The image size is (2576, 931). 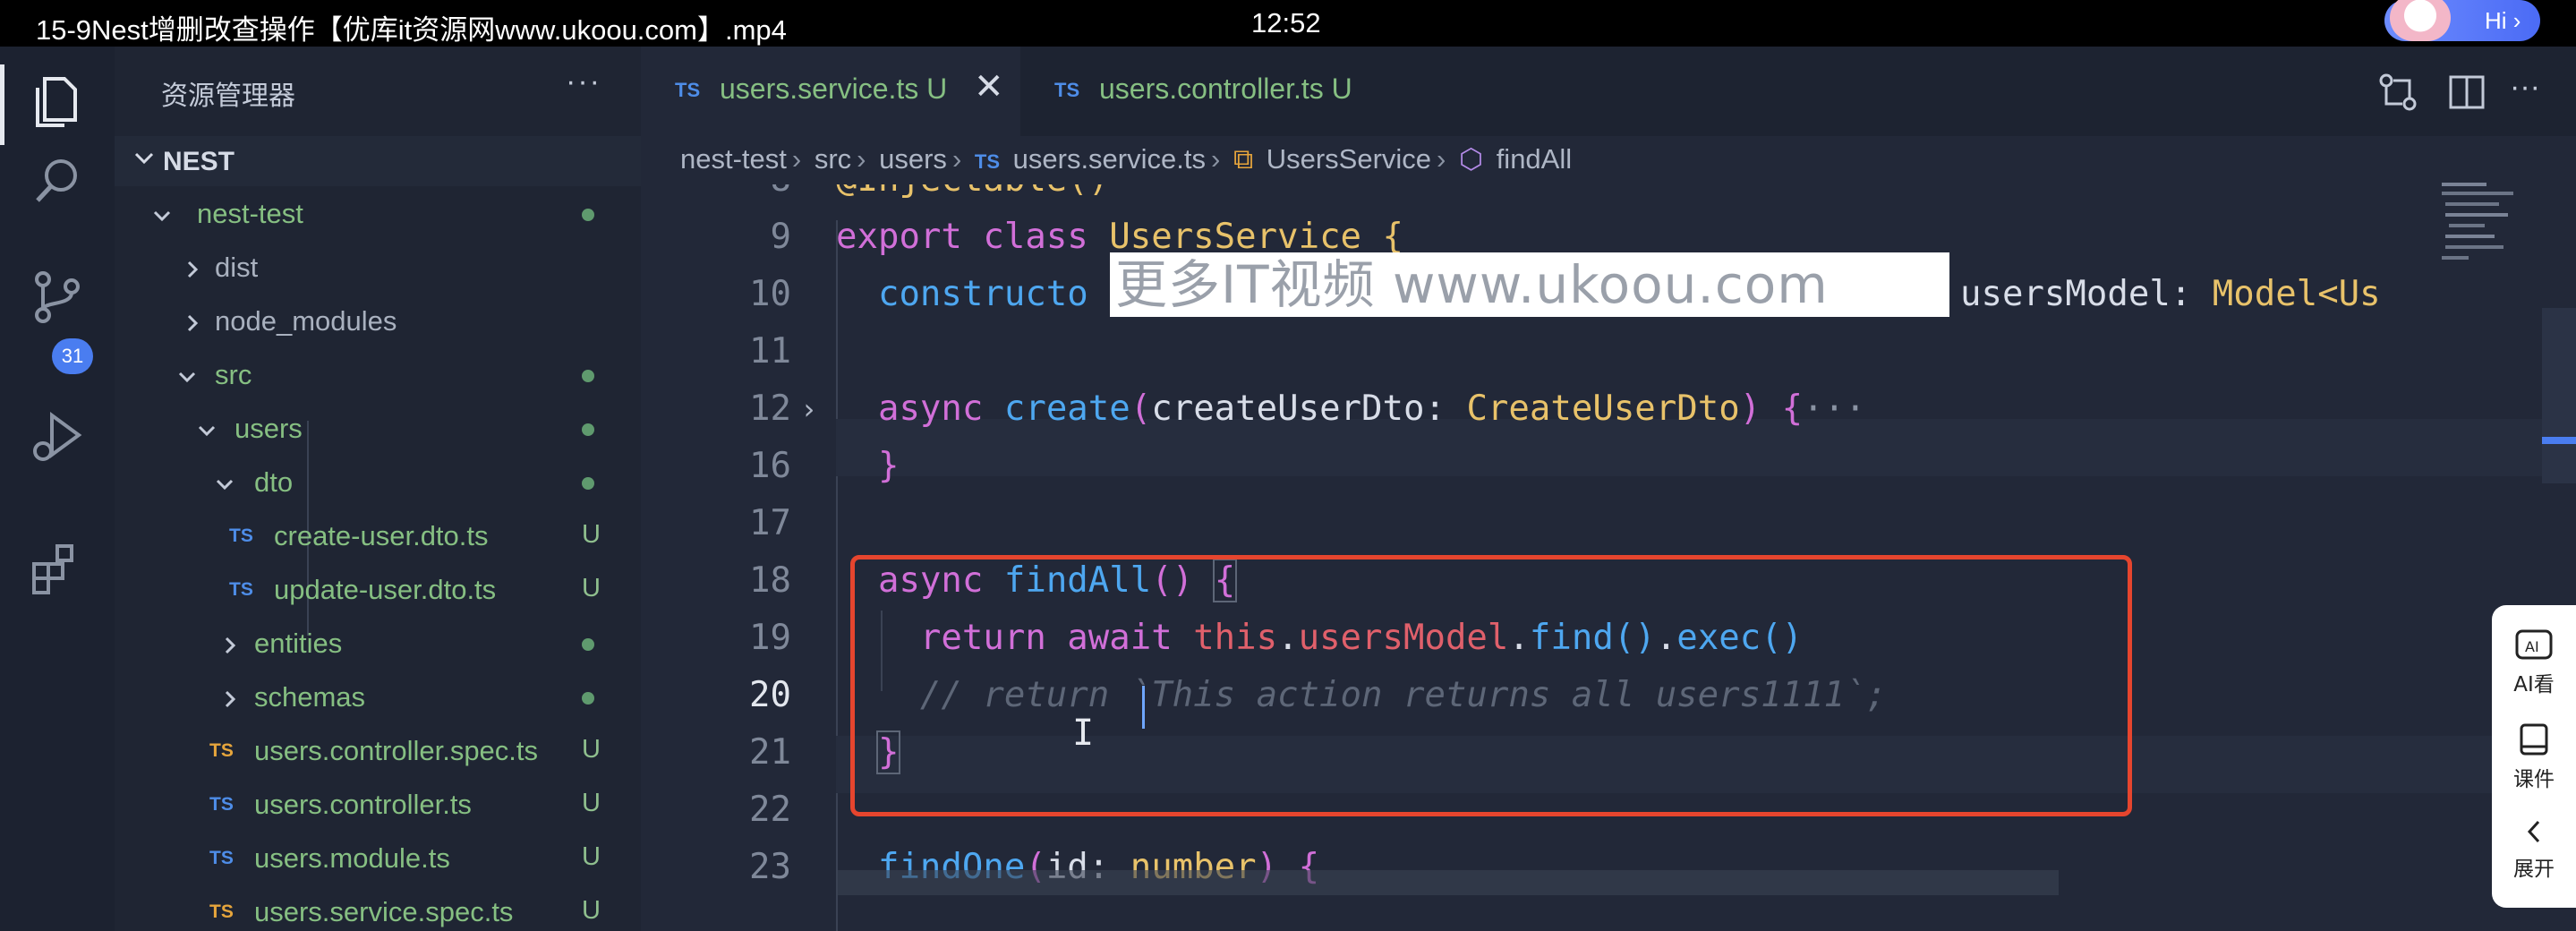 What do you see at coordinates (733, 159) in the screenshot?
I see `breadcrumb-item: nest-test` at bounding box center [733, 159].